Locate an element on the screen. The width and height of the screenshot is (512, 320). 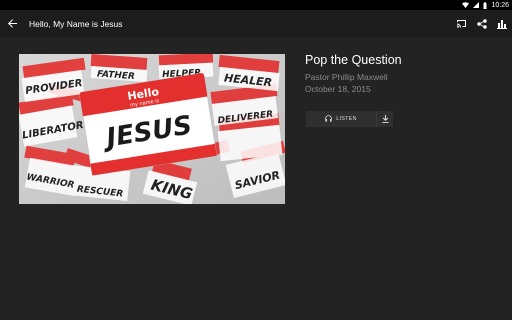
sermon-title: Pop the Question is located at coordinates (353, 60).